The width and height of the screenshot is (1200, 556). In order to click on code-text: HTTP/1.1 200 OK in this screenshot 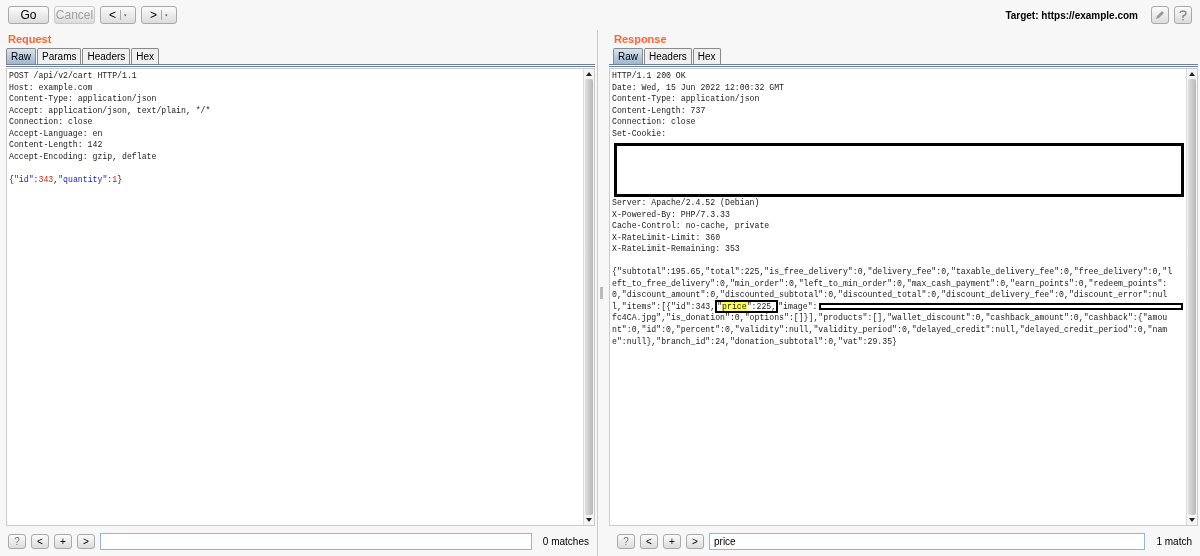, I will do `click(649, 75)`.